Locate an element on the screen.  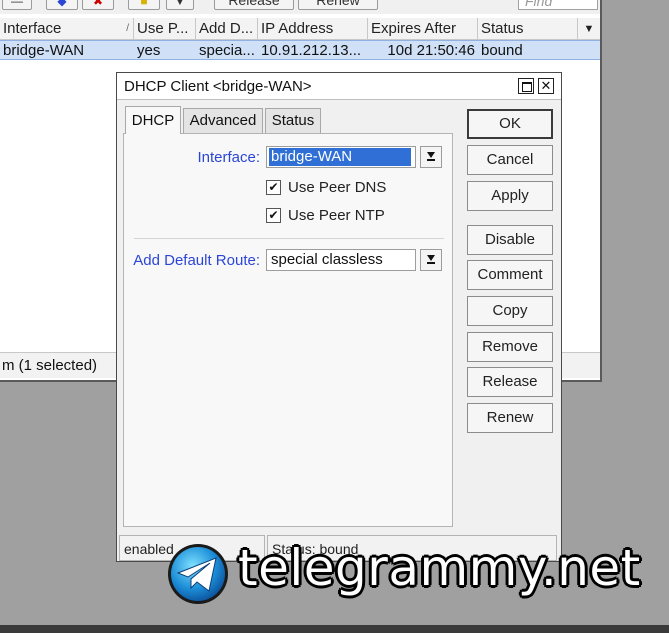
enable-button: ◆ is located at coordinates (62, 5).